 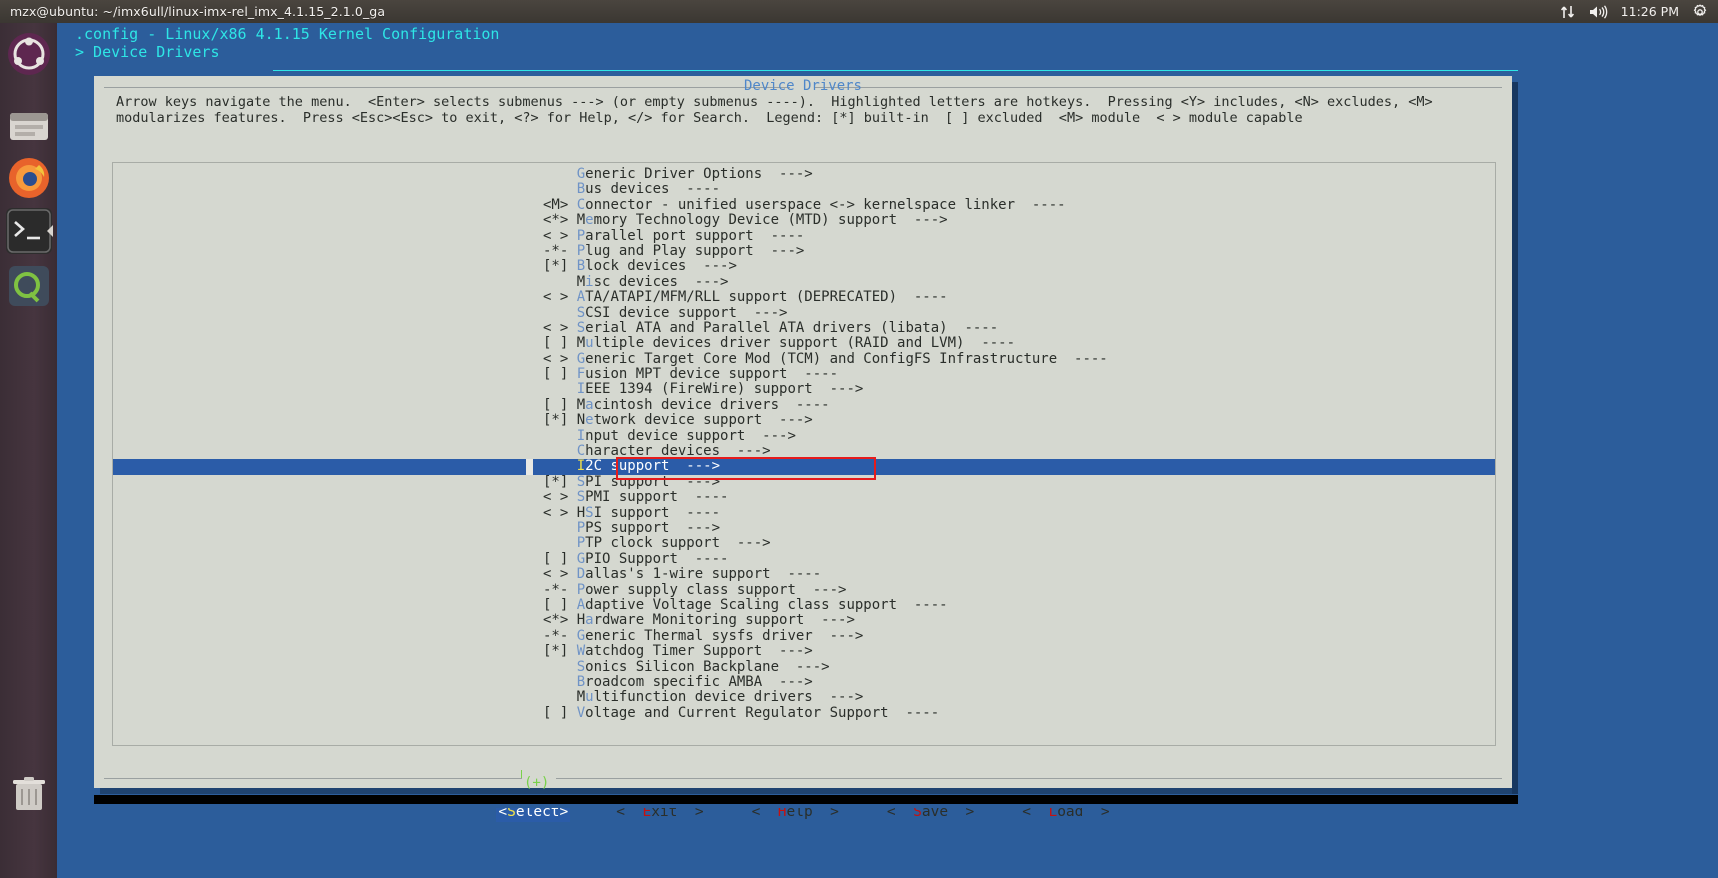 What do you see at coordinates (313, 778) in the screenshot?
I see `bottom-rule-left` at bounding box center [313, 778].